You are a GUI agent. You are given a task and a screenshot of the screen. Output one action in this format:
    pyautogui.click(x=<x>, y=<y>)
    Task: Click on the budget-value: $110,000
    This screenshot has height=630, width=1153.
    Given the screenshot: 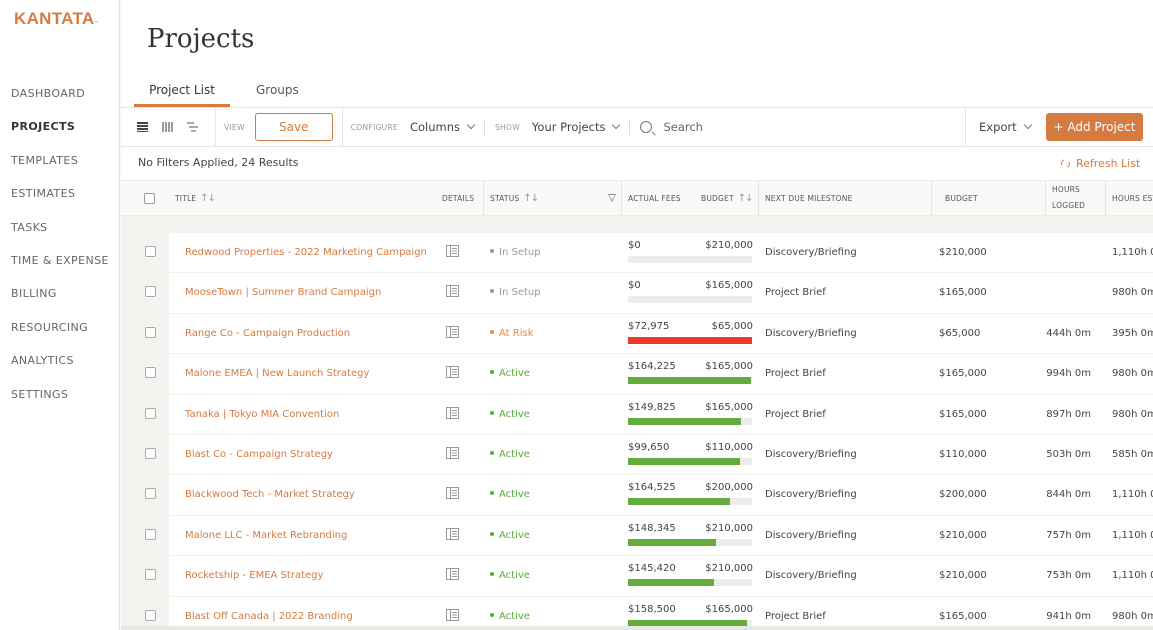 What is the action you would take?
    pyautogui.click(x=963, y=454)
    